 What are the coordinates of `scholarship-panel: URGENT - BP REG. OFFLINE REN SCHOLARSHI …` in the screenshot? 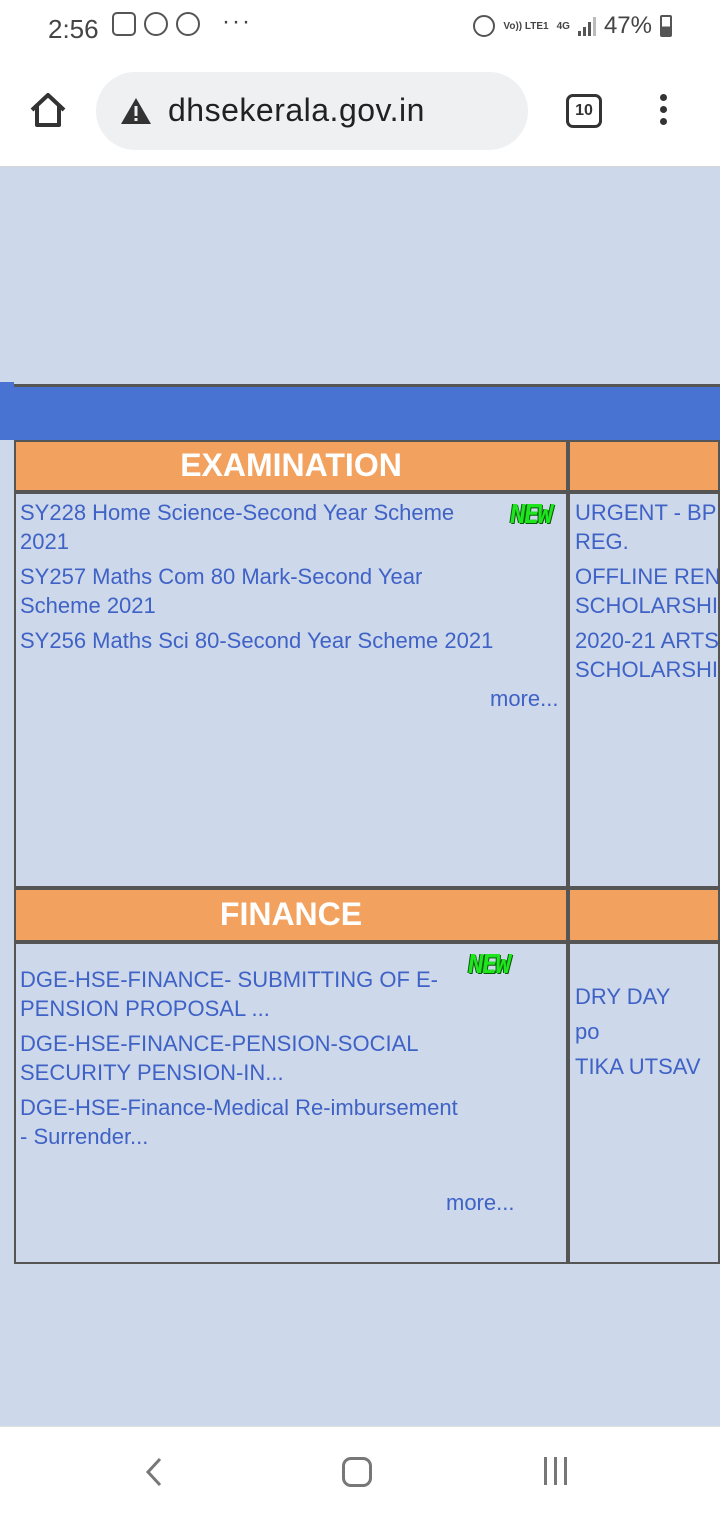 It's located at (644, 690).